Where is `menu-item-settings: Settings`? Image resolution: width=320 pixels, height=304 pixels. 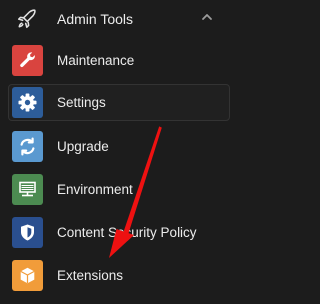 menu-item-settings: Settings is located at coordinates (119, 102).